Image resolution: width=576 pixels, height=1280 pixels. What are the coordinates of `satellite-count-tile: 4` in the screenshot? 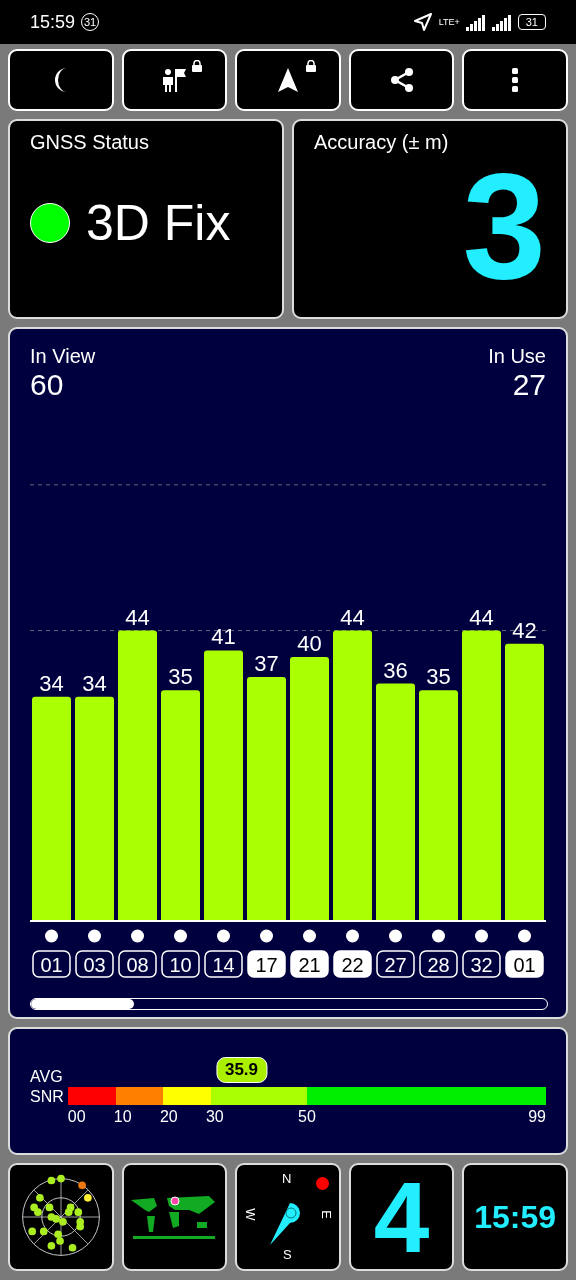 It's located at (401, 1217).